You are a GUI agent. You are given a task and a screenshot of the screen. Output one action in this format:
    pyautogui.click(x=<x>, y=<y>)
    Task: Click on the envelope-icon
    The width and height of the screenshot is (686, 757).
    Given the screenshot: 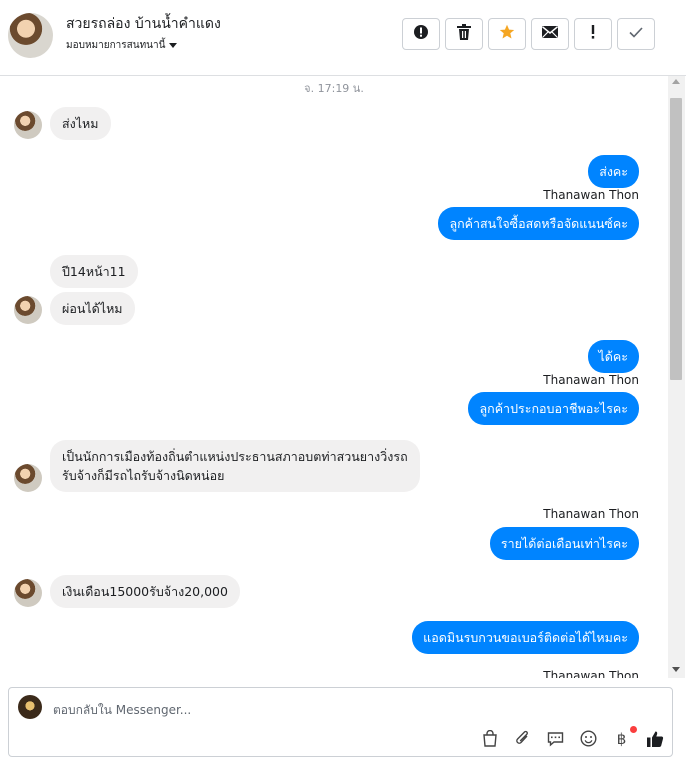 What is the action you would take?
    pyautogui.click(x=550, y=34)
    